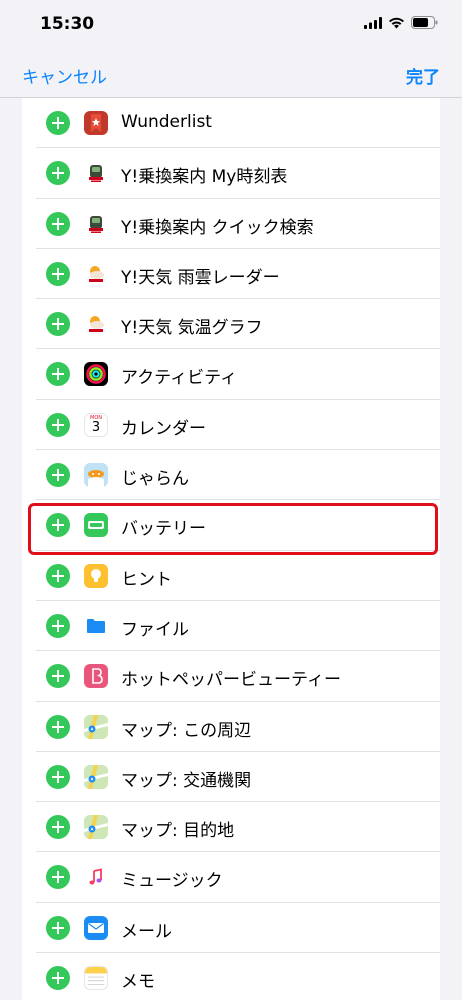 The height and width of the screenshot is (1000, 462). I want to click on list-item-label: ホットペッパービューティー, so click(231, 680).